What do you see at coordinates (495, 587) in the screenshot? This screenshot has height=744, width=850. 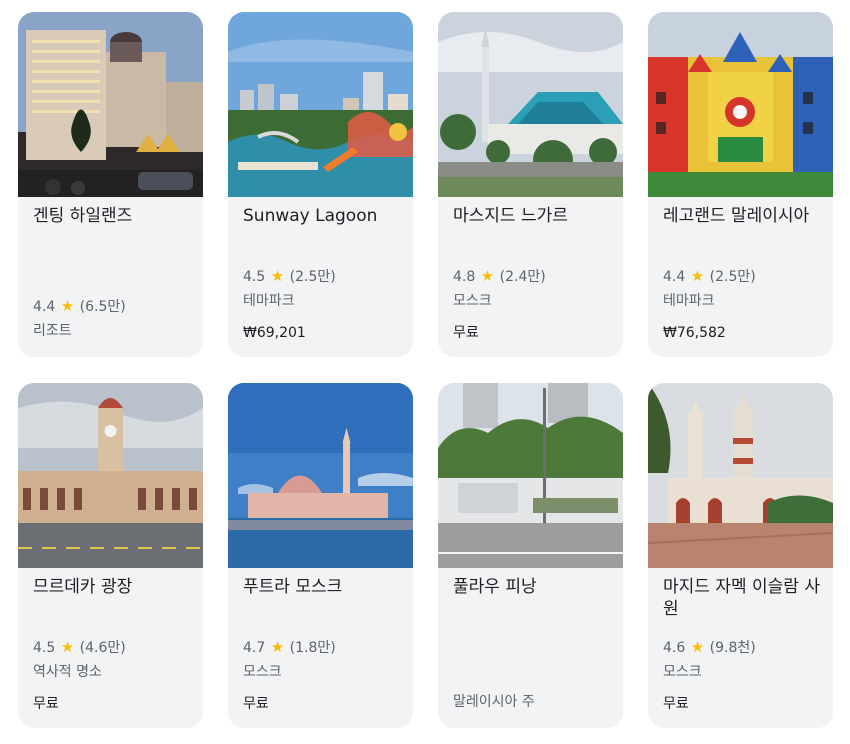 I see `place-title: 풀라우 피낭` at bounding box center [495, 587].